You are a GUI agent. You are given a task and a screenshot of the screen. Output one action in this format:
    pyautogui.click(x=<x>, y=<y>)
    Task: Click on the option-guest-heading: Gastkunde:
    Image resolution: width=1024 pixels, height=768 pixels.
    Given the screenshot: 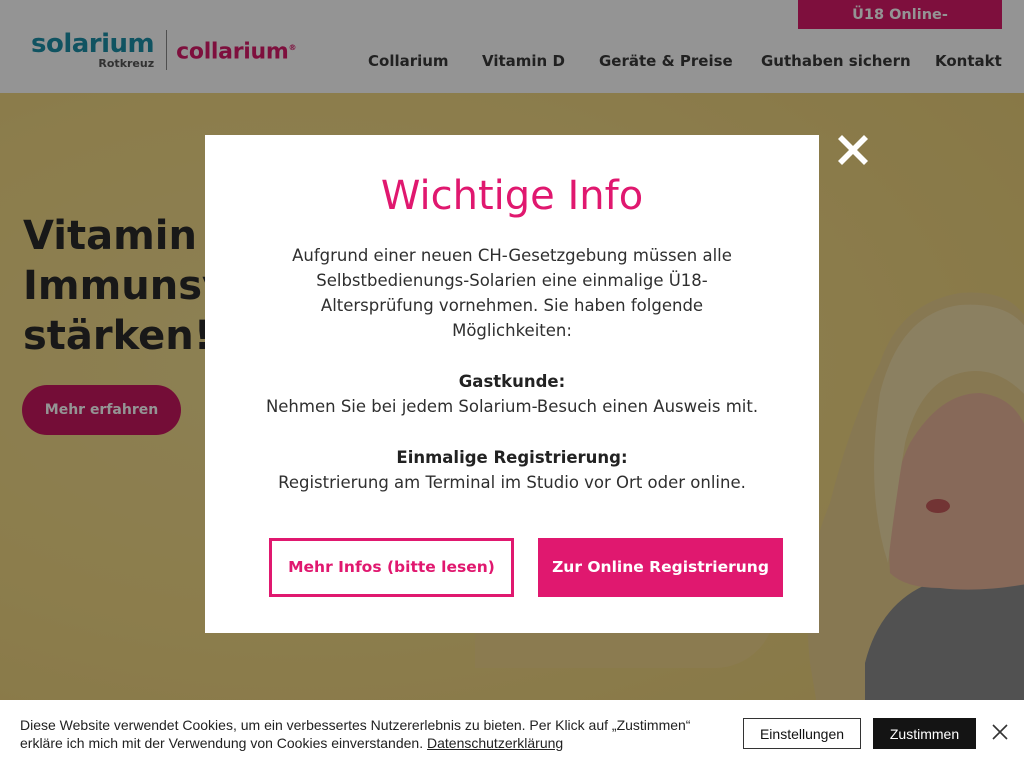 What is the action you would take?
    pyautogui.click(x=512, y=381)
    